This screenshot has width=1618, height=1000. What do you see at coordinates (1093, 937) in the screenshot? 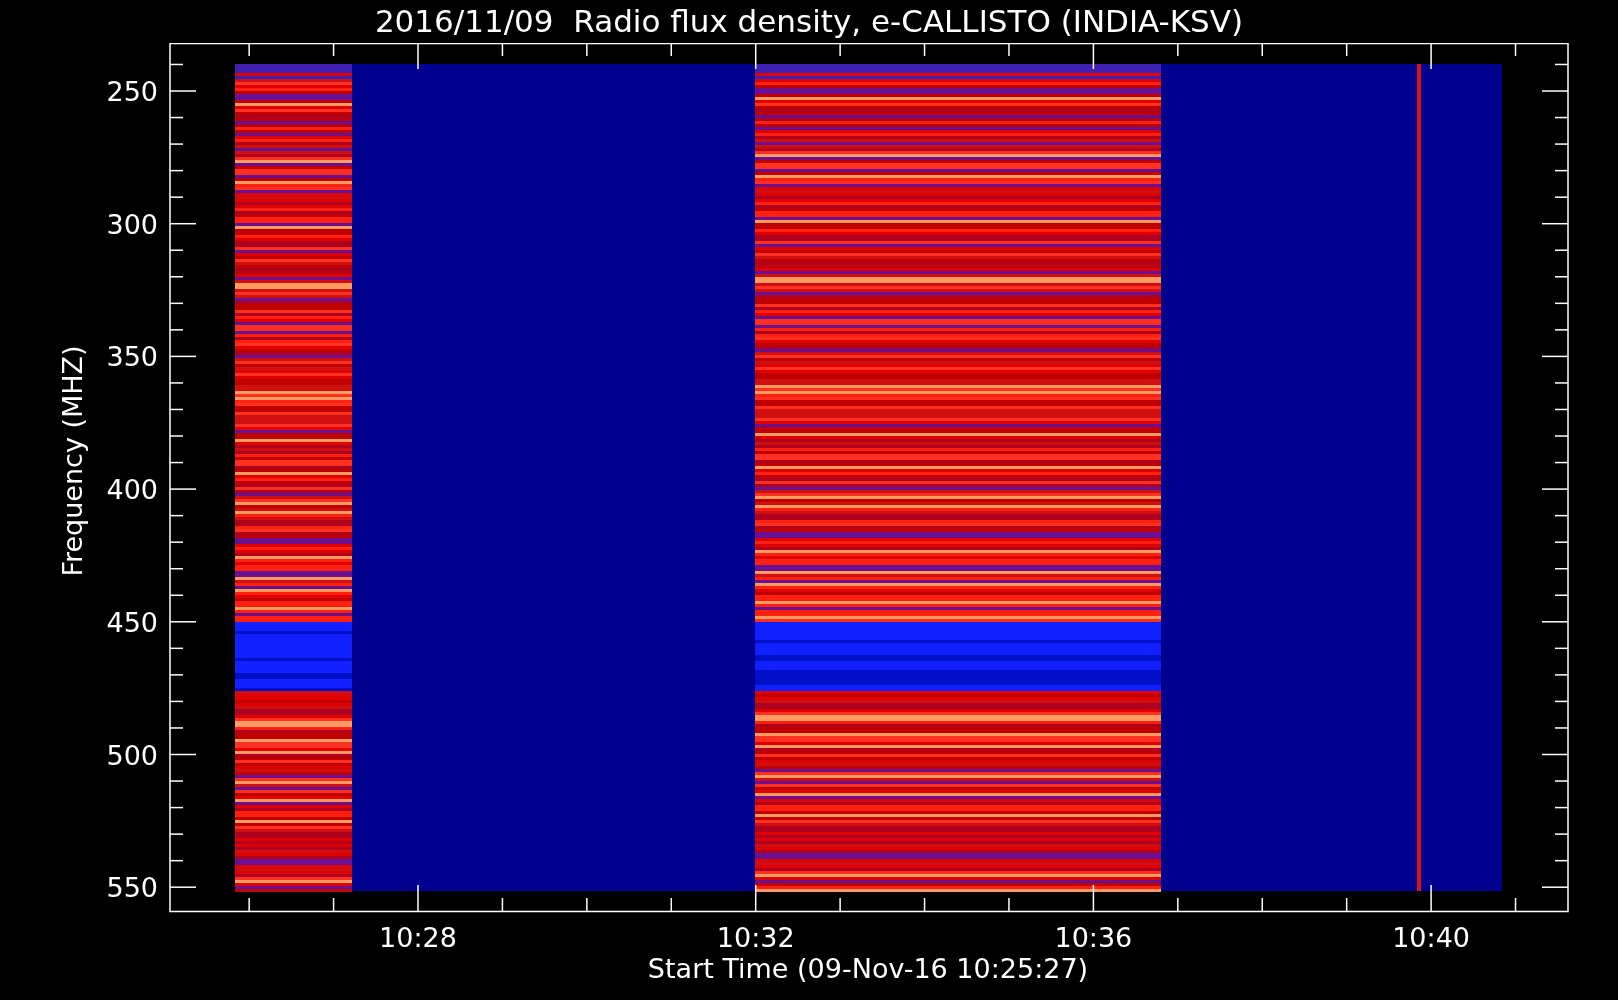
I see `tick-label: 10:36` at bounding box center [1093, 937].